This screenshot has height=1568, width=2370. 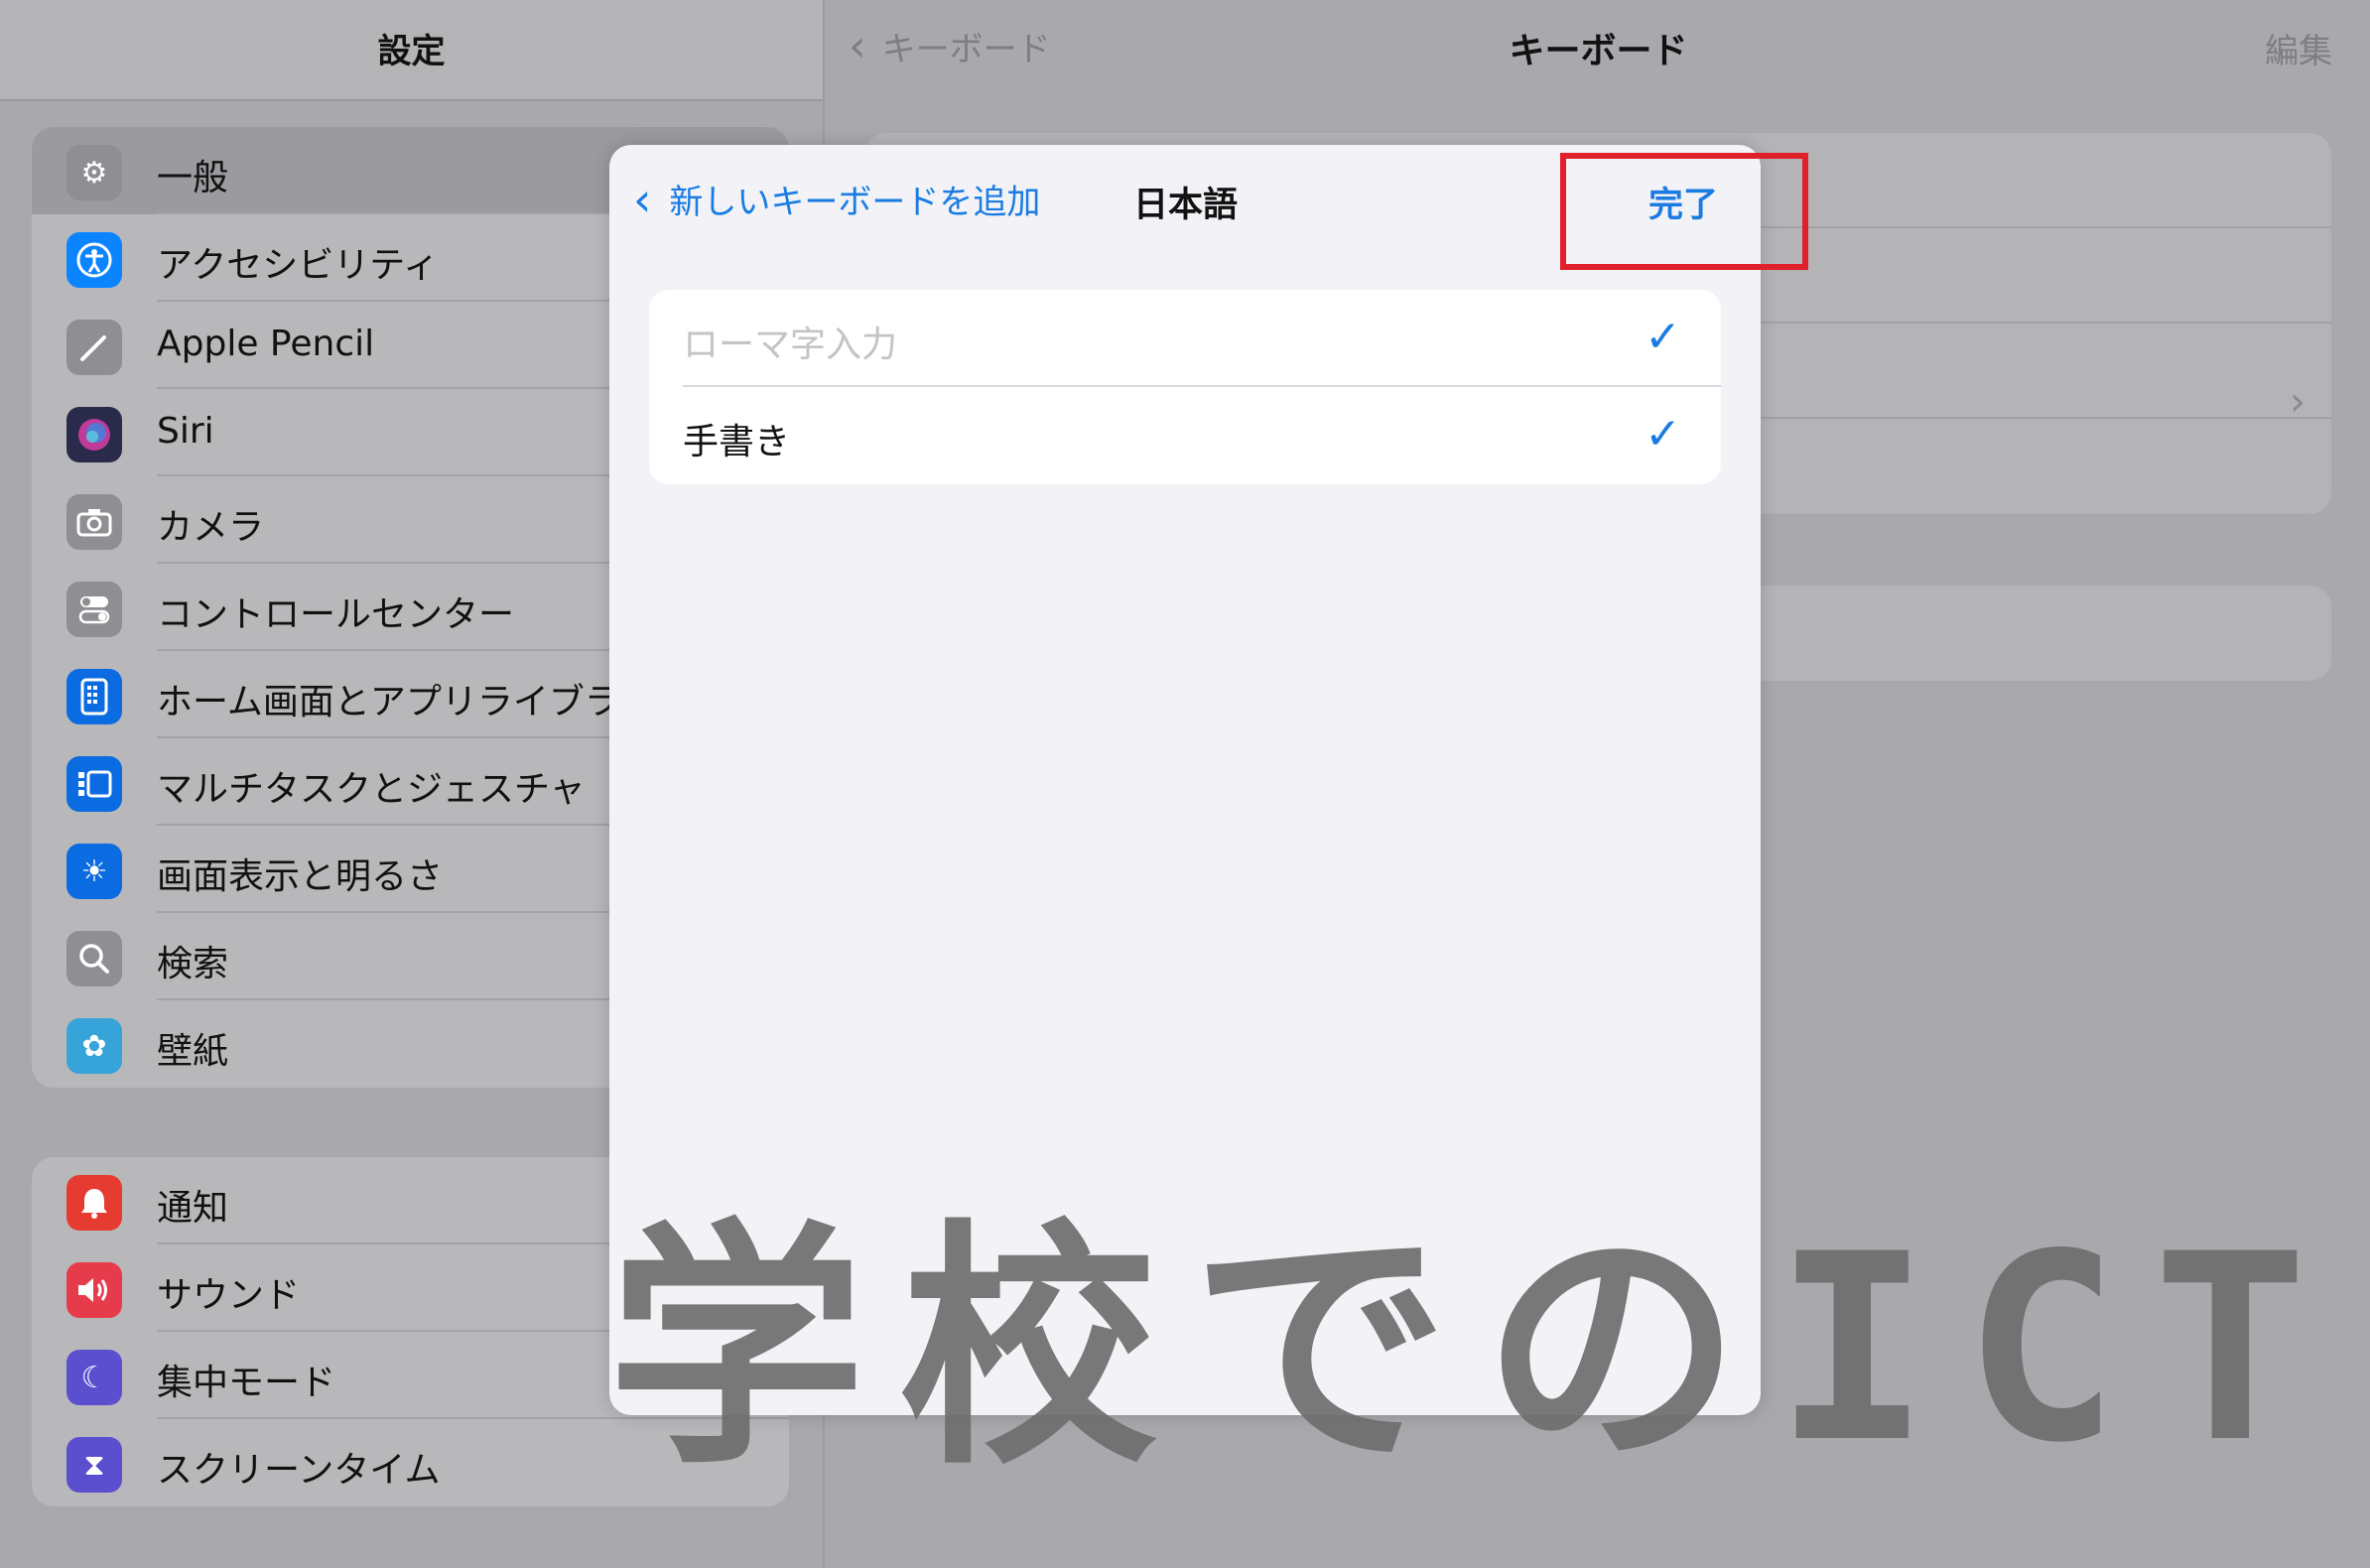 I want to click on moon-icon: ☾, so click(x=94, y=1377).